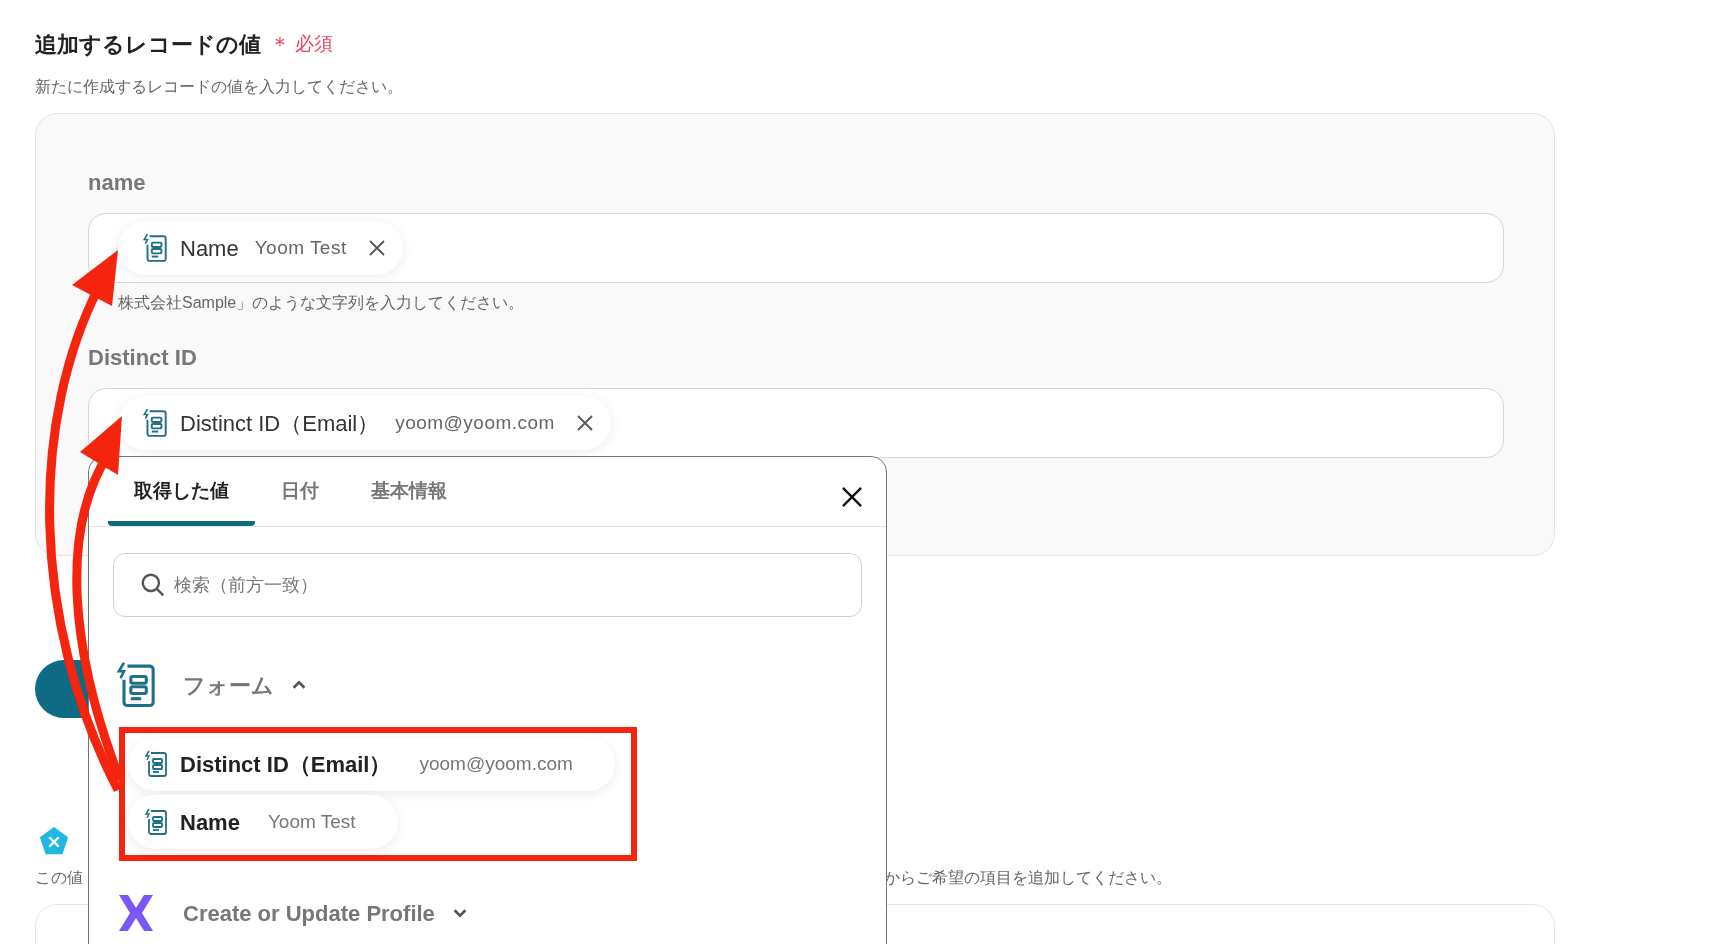 Image resolution: width=1712 pixels, height=944 pixels. I want to click on chip-value: Yoom Test, so click(300, 247).